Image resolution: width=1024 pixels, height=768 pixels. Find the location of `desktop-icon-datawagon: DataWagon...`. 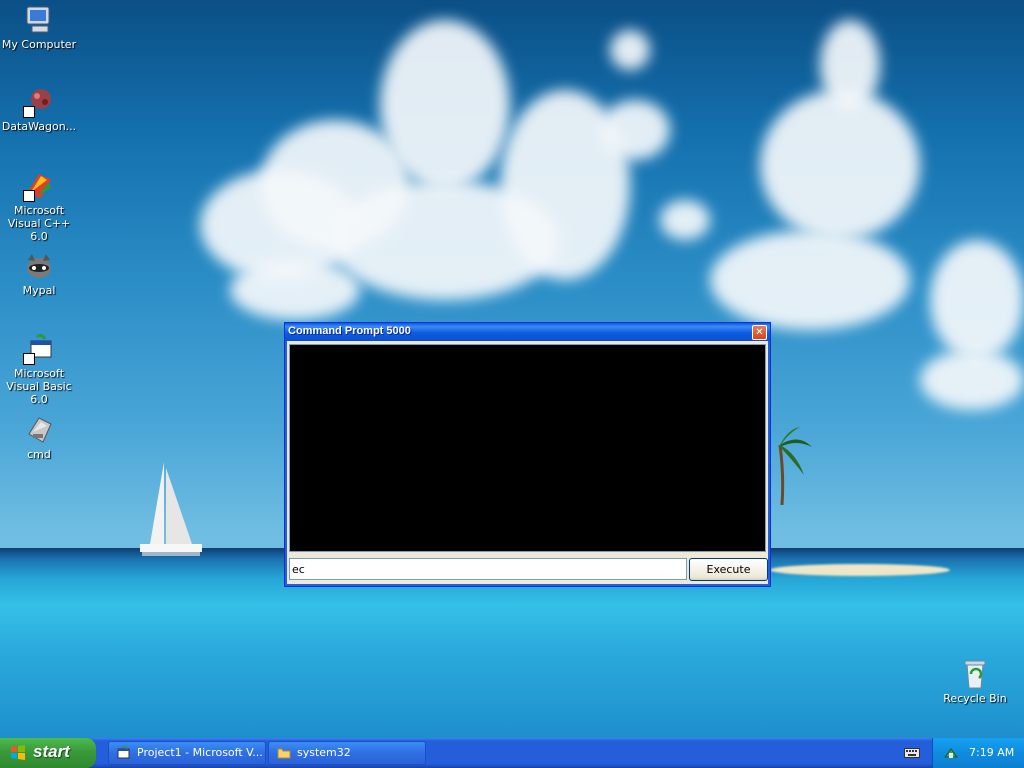

desktop-icon-datawagon: DataWagon... is located at coordinates (39, 109).